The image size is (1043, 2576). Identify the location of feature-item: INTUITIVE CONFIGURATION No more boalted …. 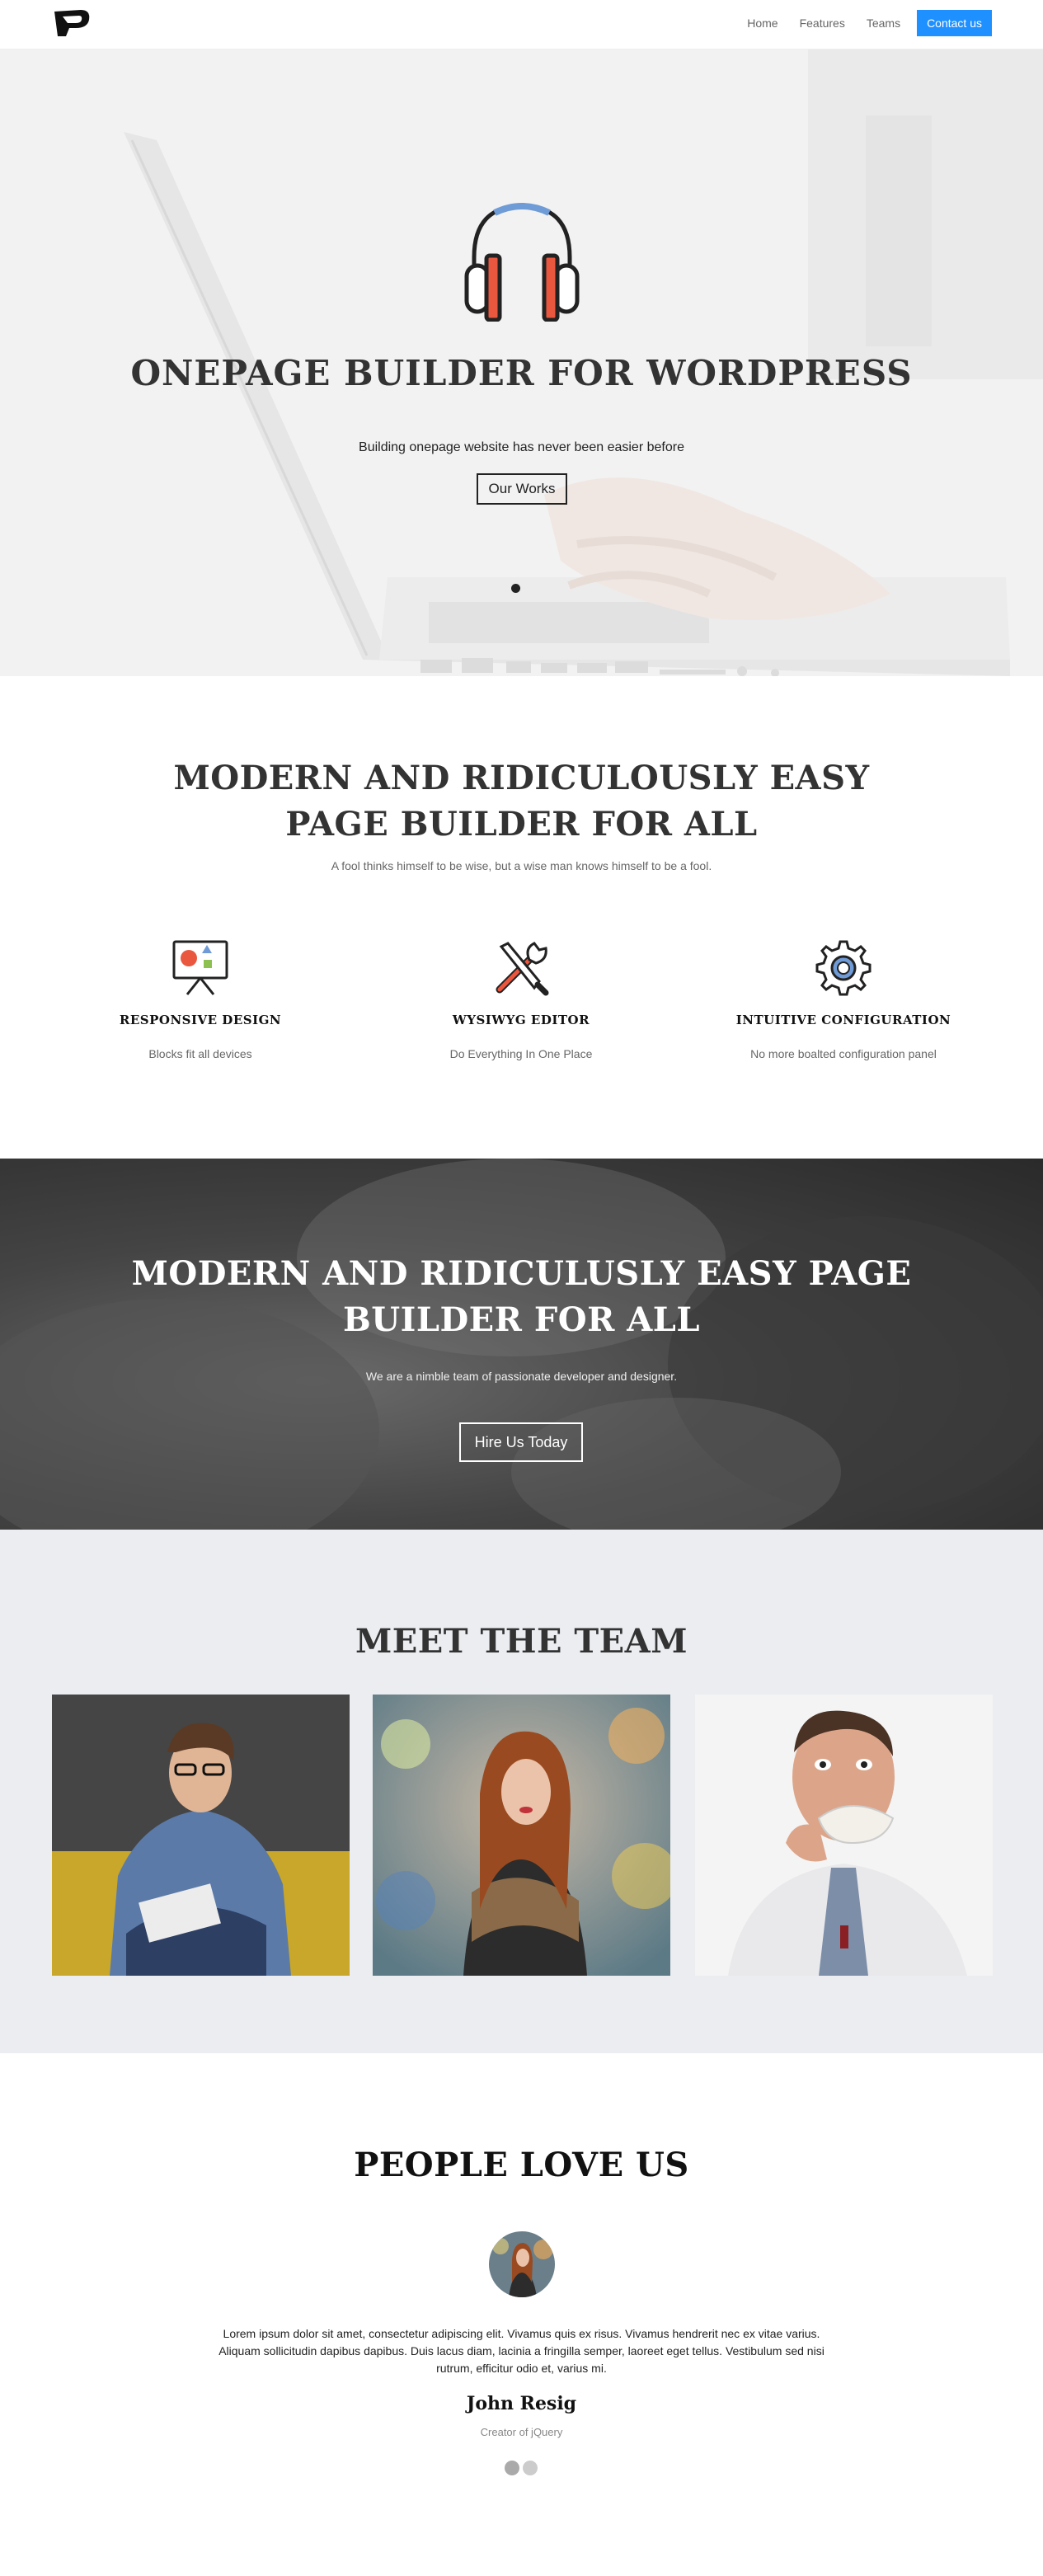
(844, 999).